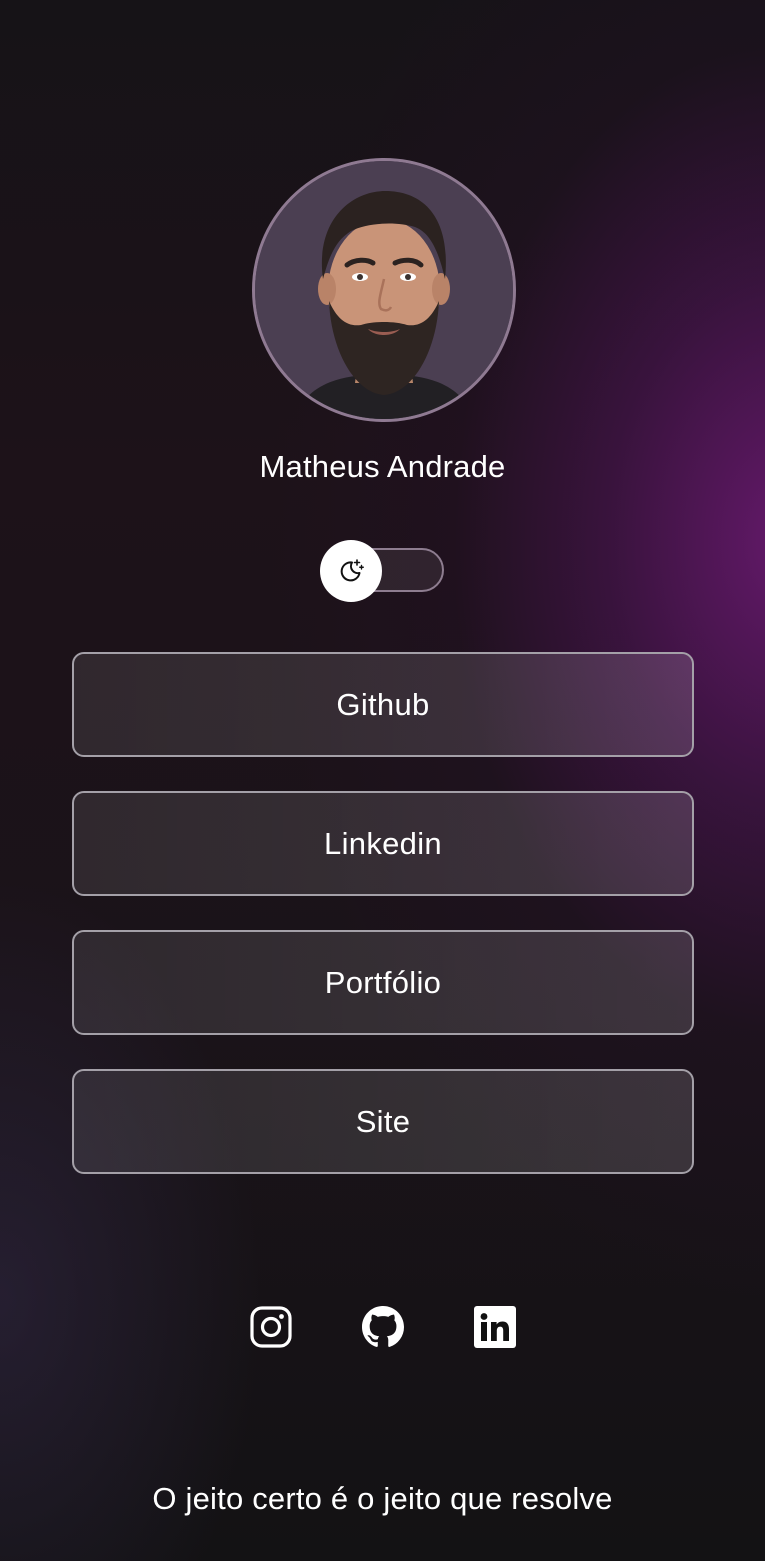  Describe the element at coordinates (383, 704) in the screenshot. I see `github-link-button: Github` at that location.